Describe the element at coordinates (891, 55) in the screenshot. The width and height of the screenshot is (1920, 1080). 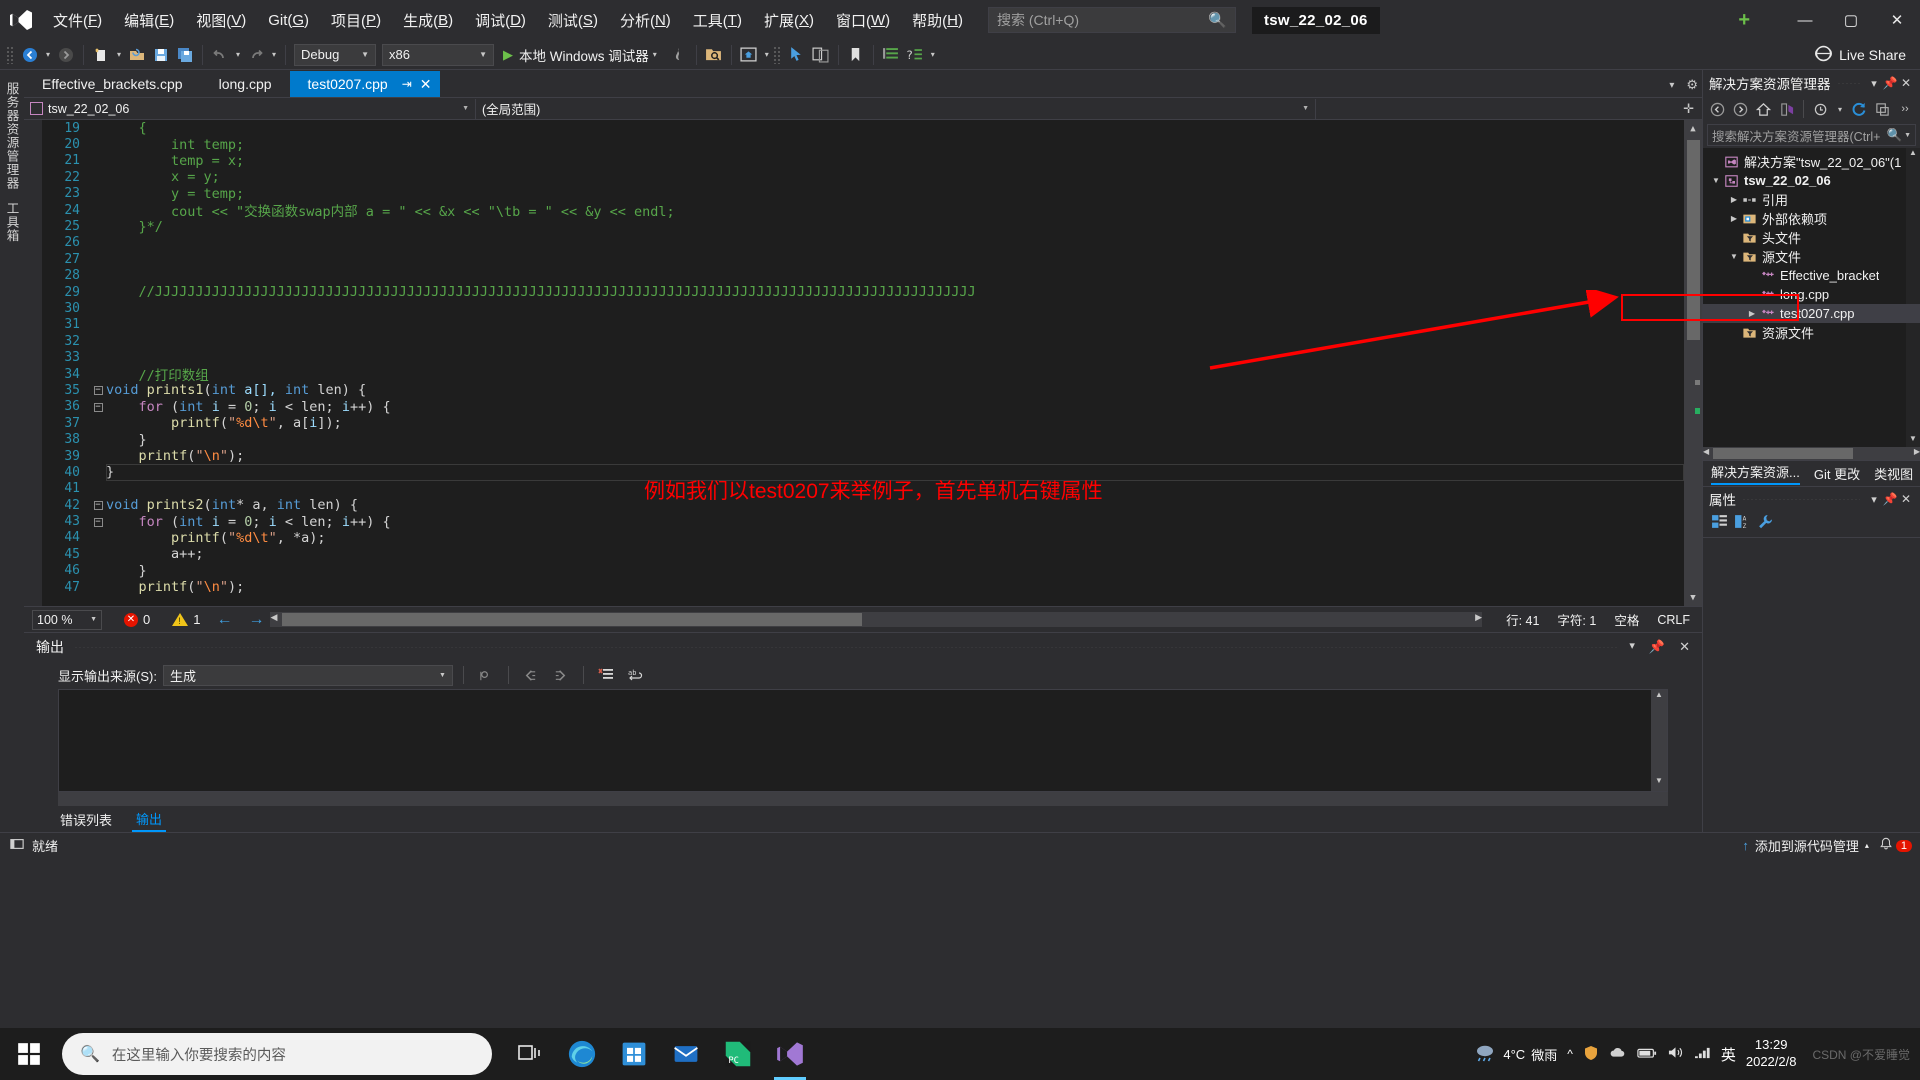
I see `comment-lines-icon` at that location.